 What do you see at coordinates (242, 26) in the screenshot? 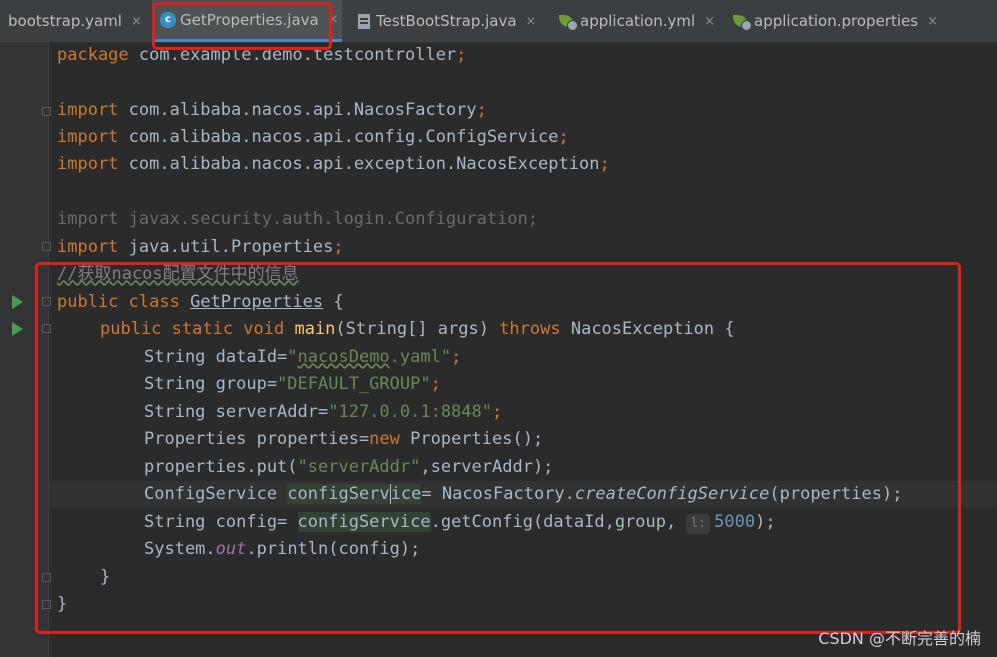
I see `highlight-box-tab` at bounding box center [242, 26].